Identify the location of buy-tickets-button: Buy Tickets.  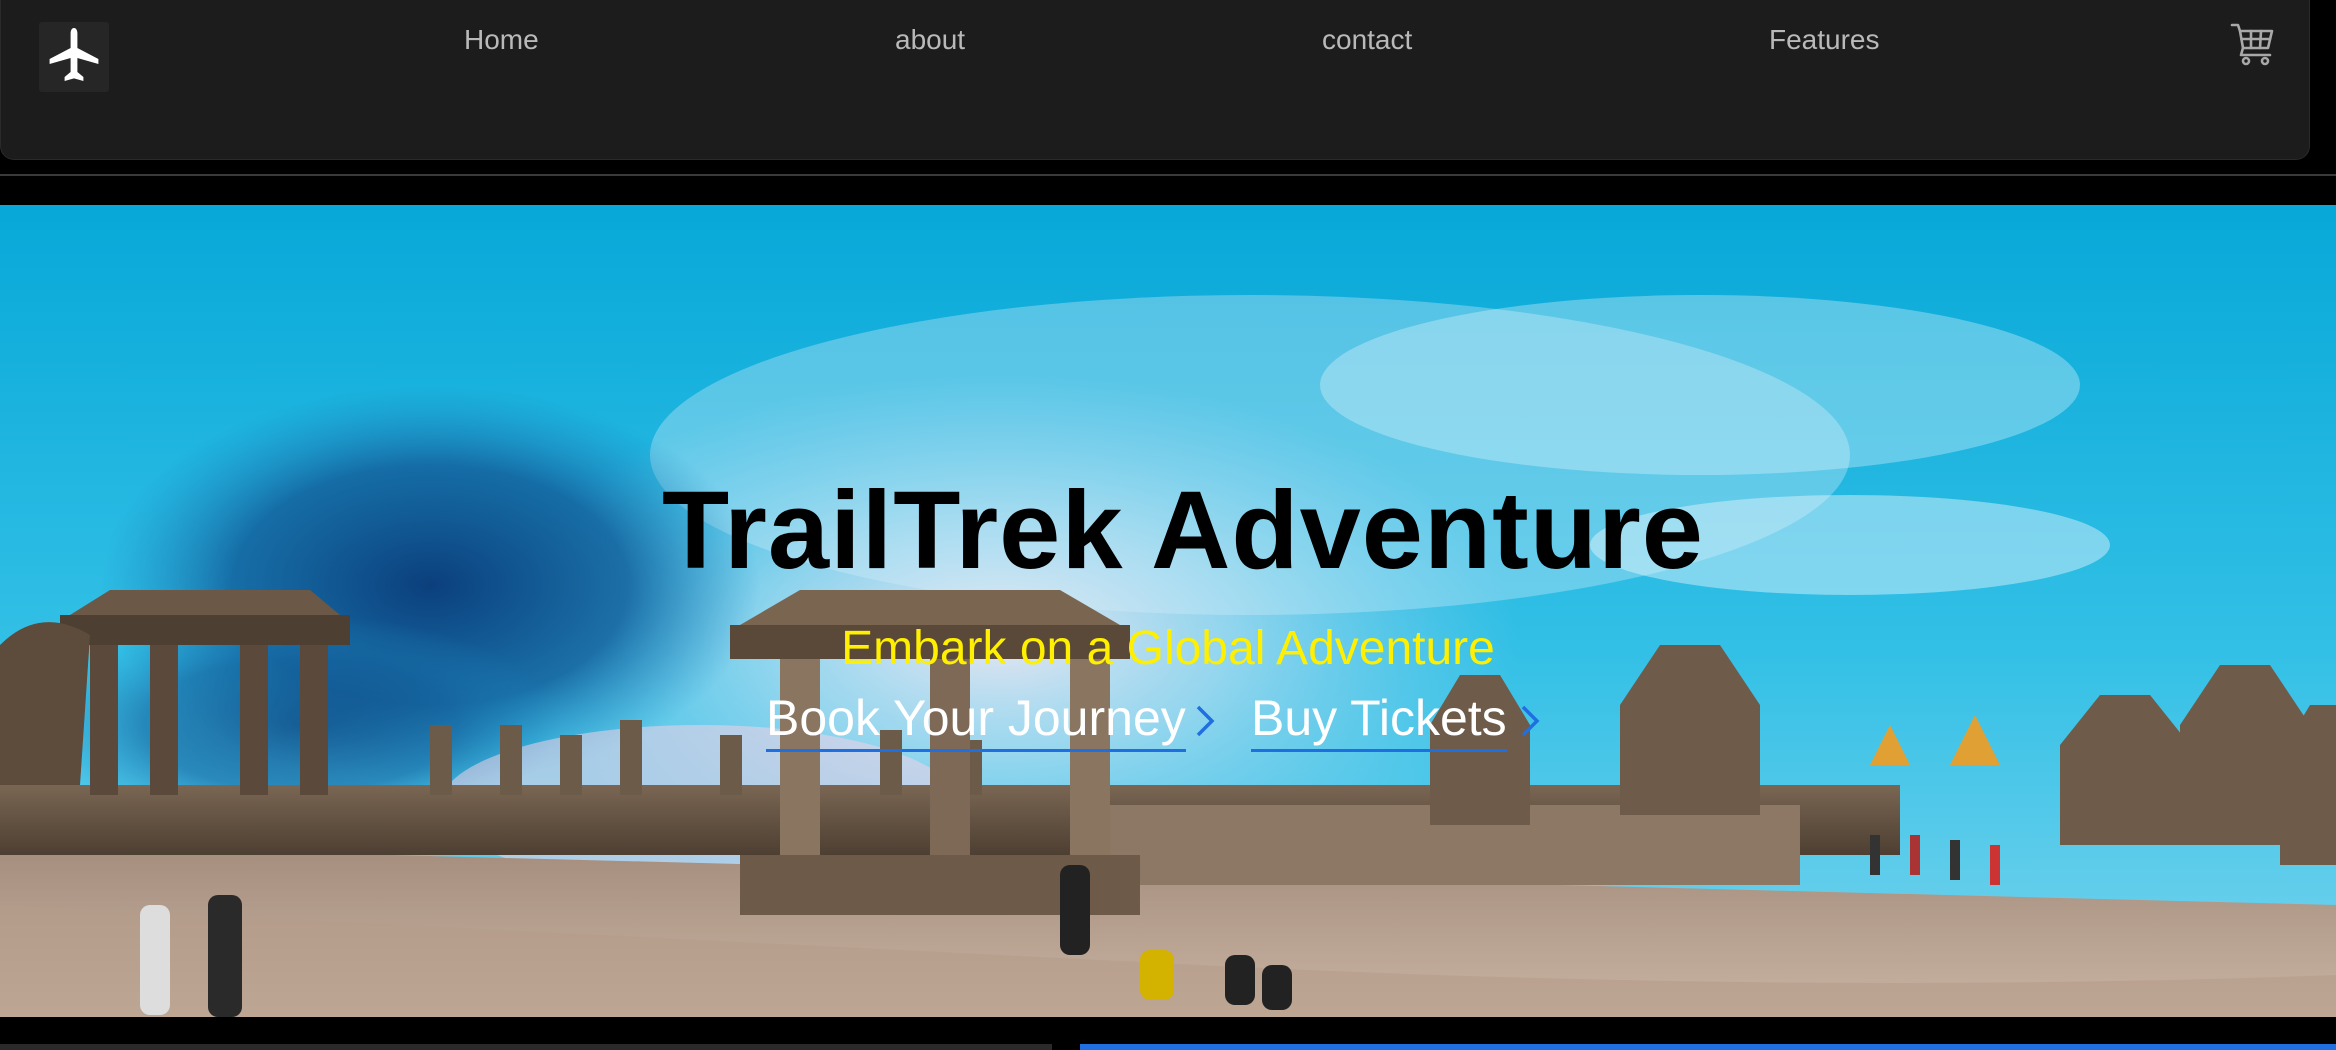
(1379, 722).